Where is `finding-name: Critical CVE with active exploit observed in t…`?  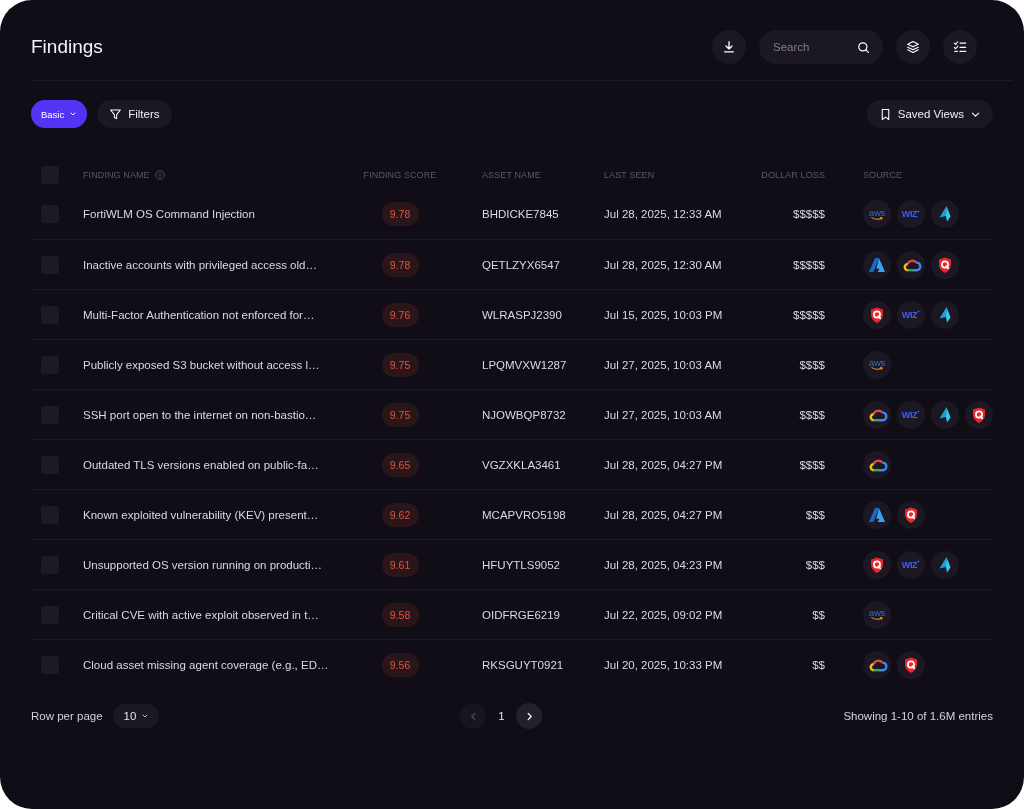 finding-name: Critical CVE with active exploit observed in t… is located at coordinates (201, 614).